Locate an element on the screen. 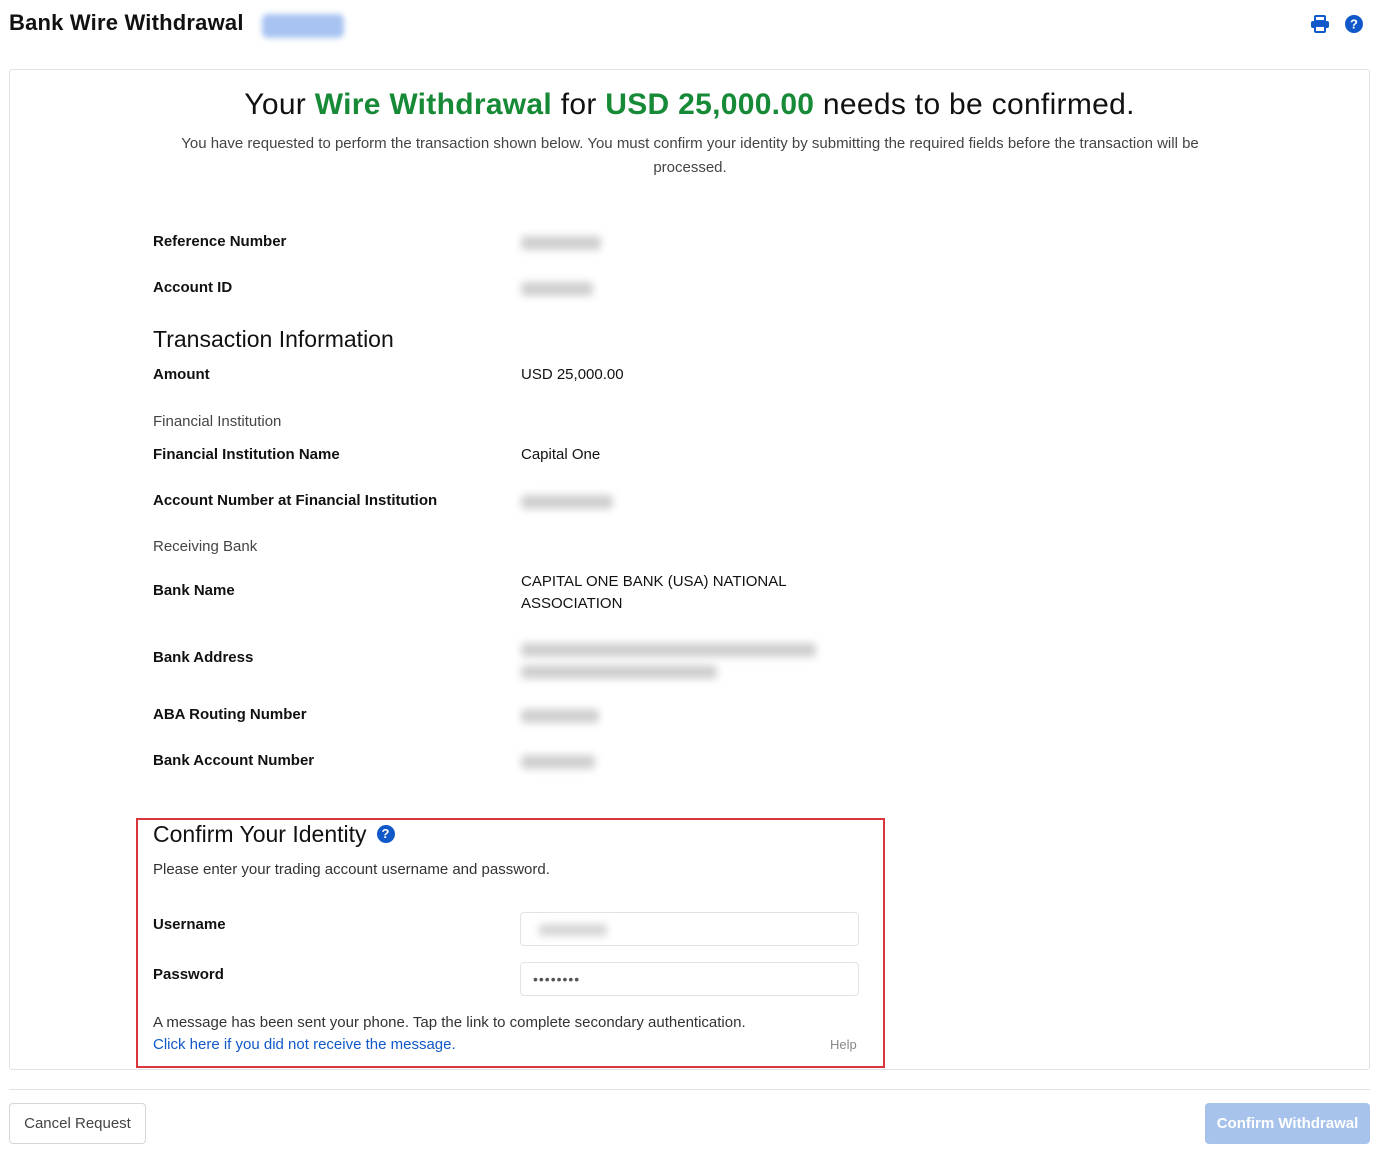 The width and height of the screenshot is (1375, 1150). receiving-bank-heading: Receiving Bank is located at coordinates (205, 546).